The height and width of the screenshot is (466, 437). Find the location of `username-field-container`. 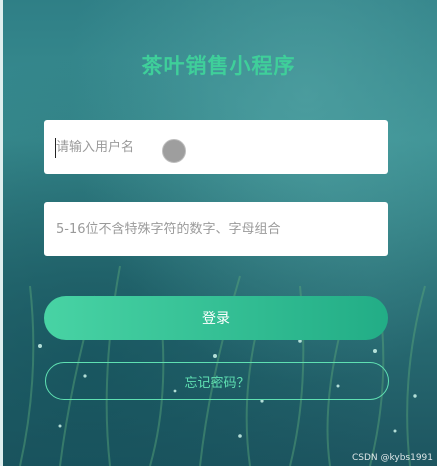

username-field-container is located at coordinates (216, 147).